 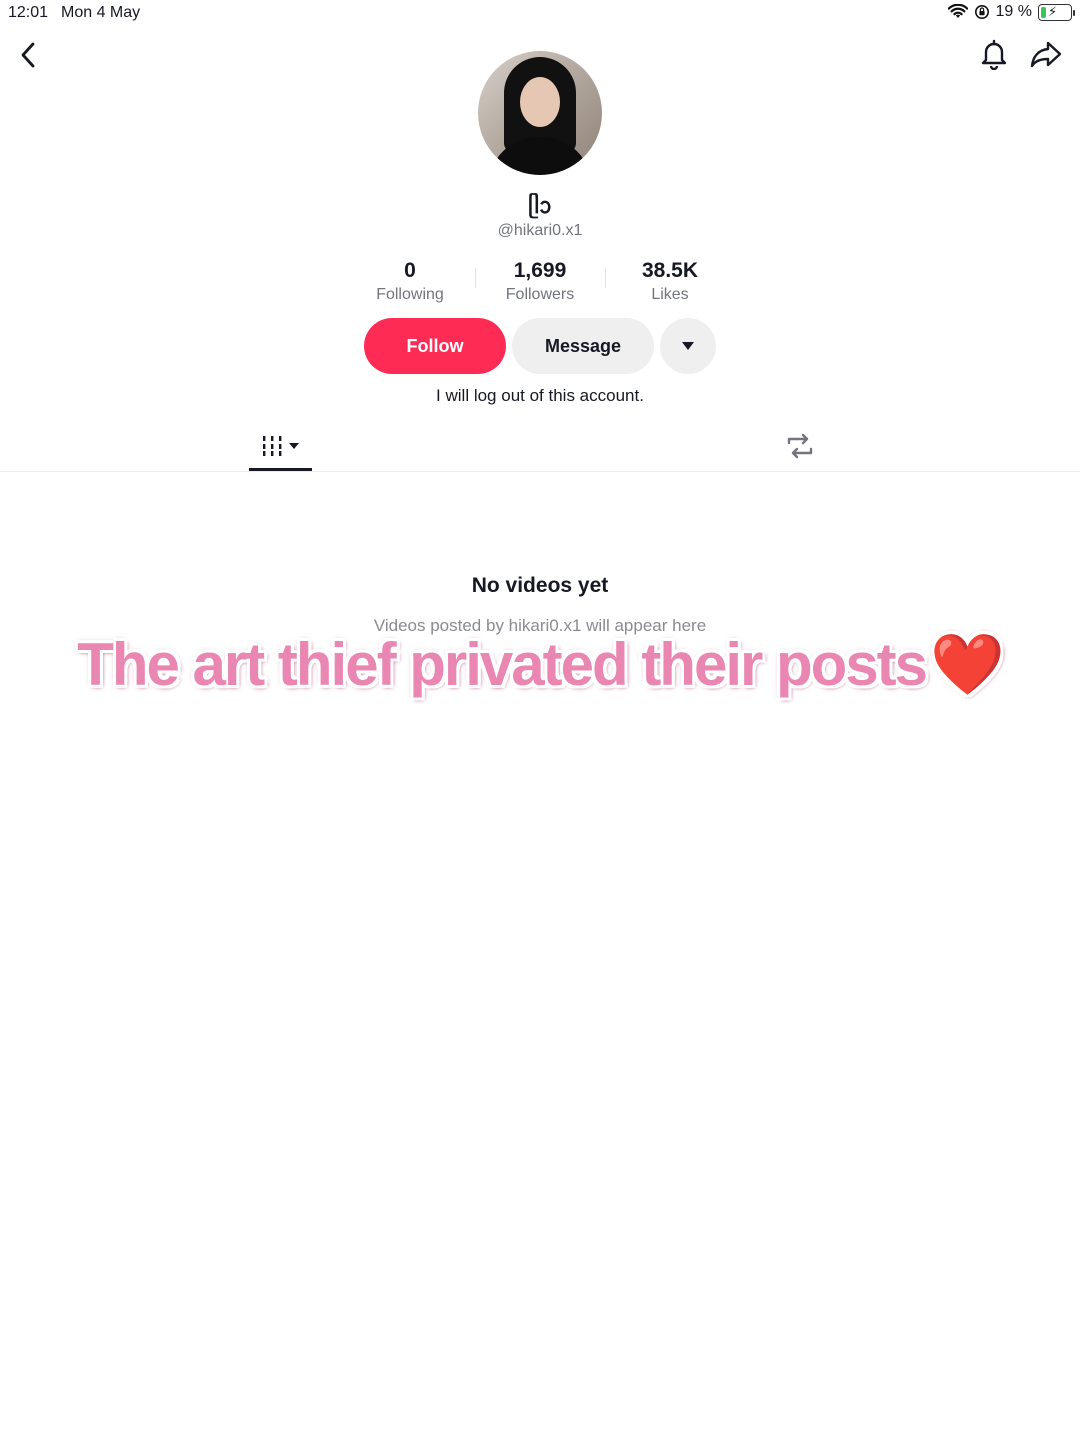 I want to click on repost-icon, so click(x=799, y=446).